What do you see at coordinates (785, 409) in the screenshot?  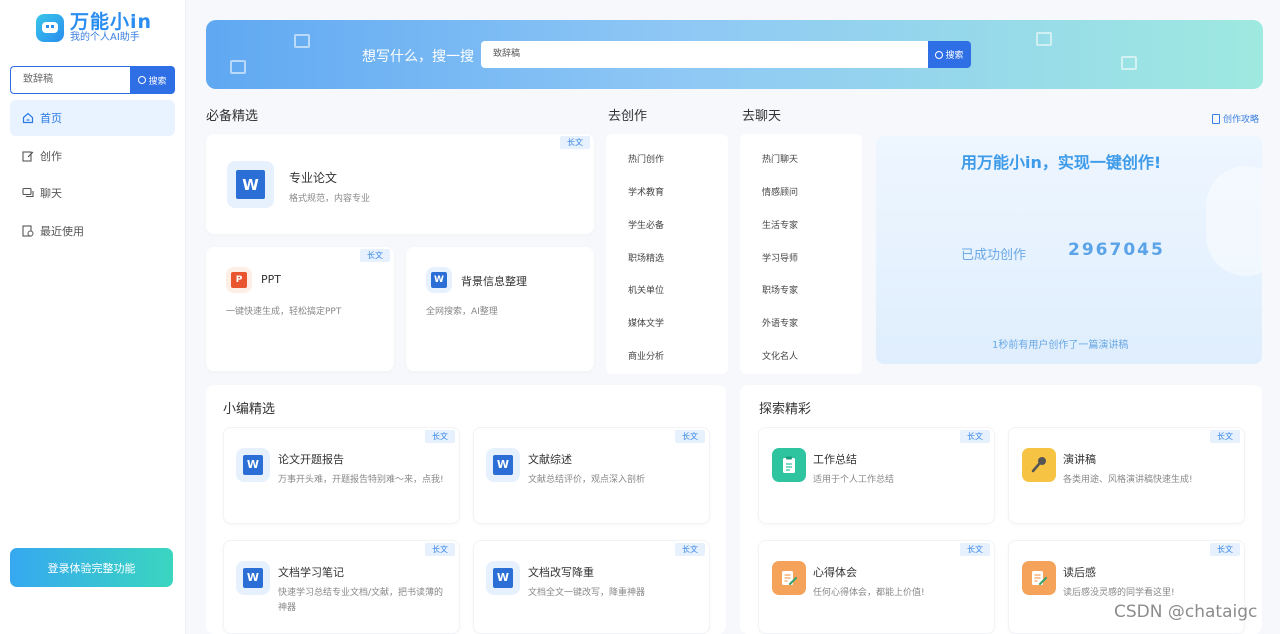 I see `explore-title: 探索精彩` at bounding box center [785, 409].